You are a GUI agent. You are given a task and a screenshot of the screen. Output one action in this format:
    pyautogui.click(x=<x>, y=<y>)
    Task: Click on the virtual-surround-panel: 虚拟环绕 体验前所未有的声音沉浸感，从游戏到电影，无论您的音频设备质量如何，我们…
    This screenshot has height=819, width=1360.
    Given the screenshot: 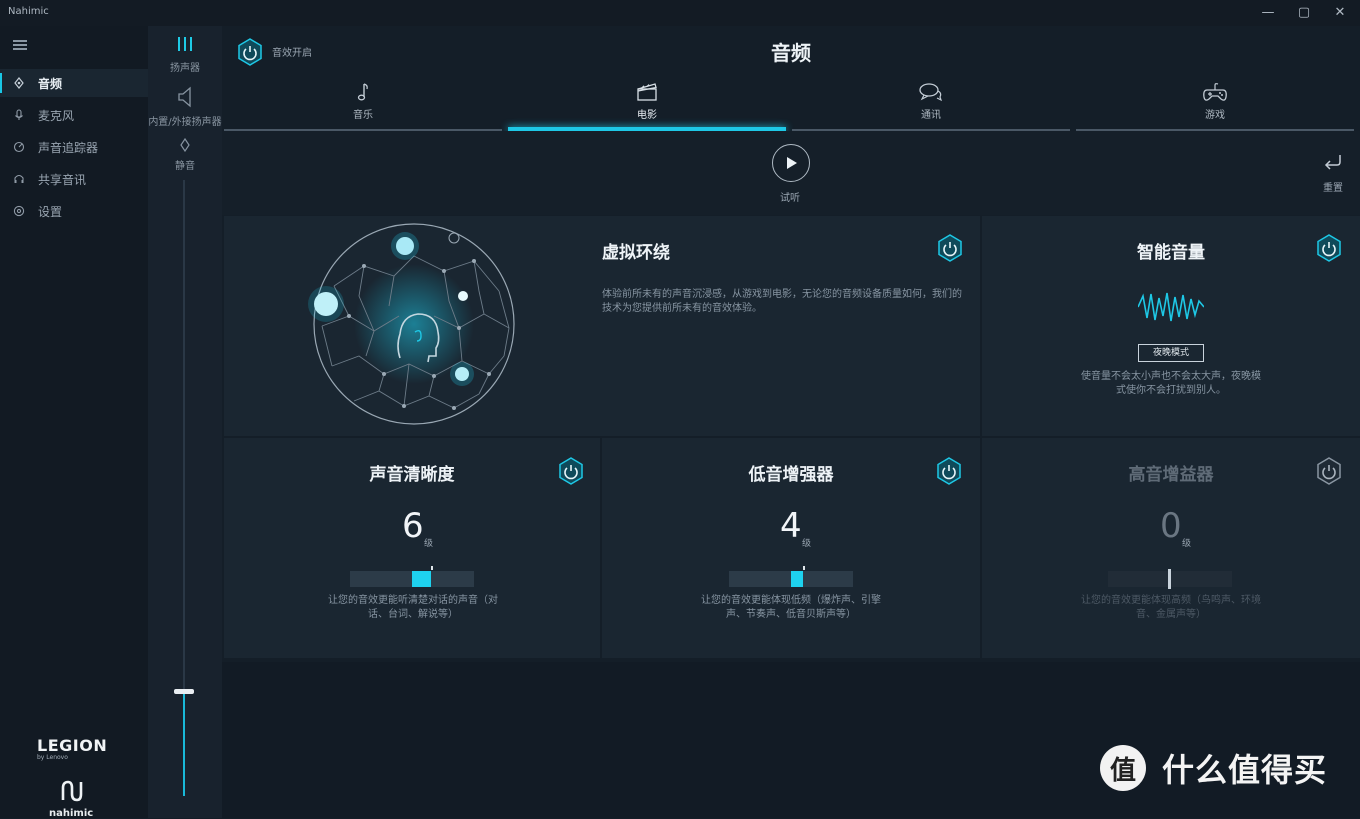 What is the action you would take?
    pyautogui.click(x=602, y=326)
    